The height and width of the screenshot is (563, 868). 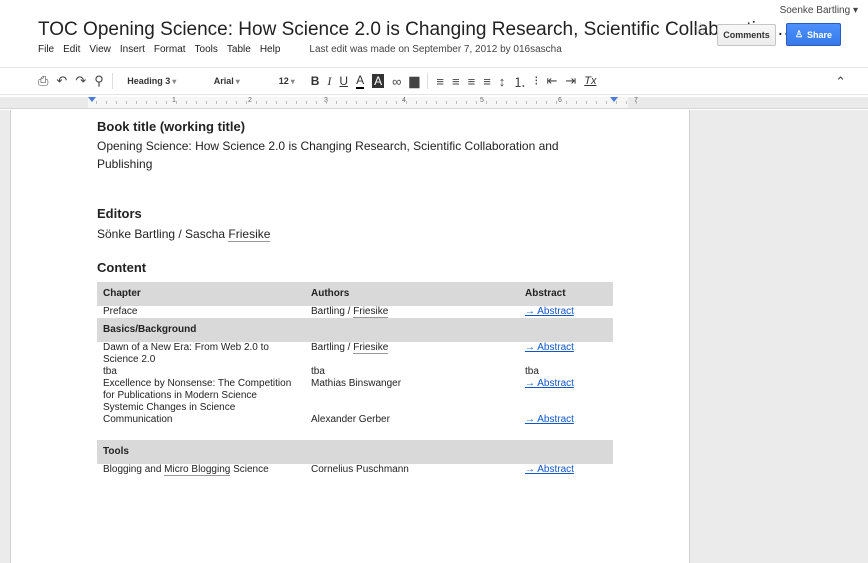 What do you see at coordinates (99, 81) in the screenshot?
I see `paint-format-icon: ⚲` at bounding box center [99, 81].